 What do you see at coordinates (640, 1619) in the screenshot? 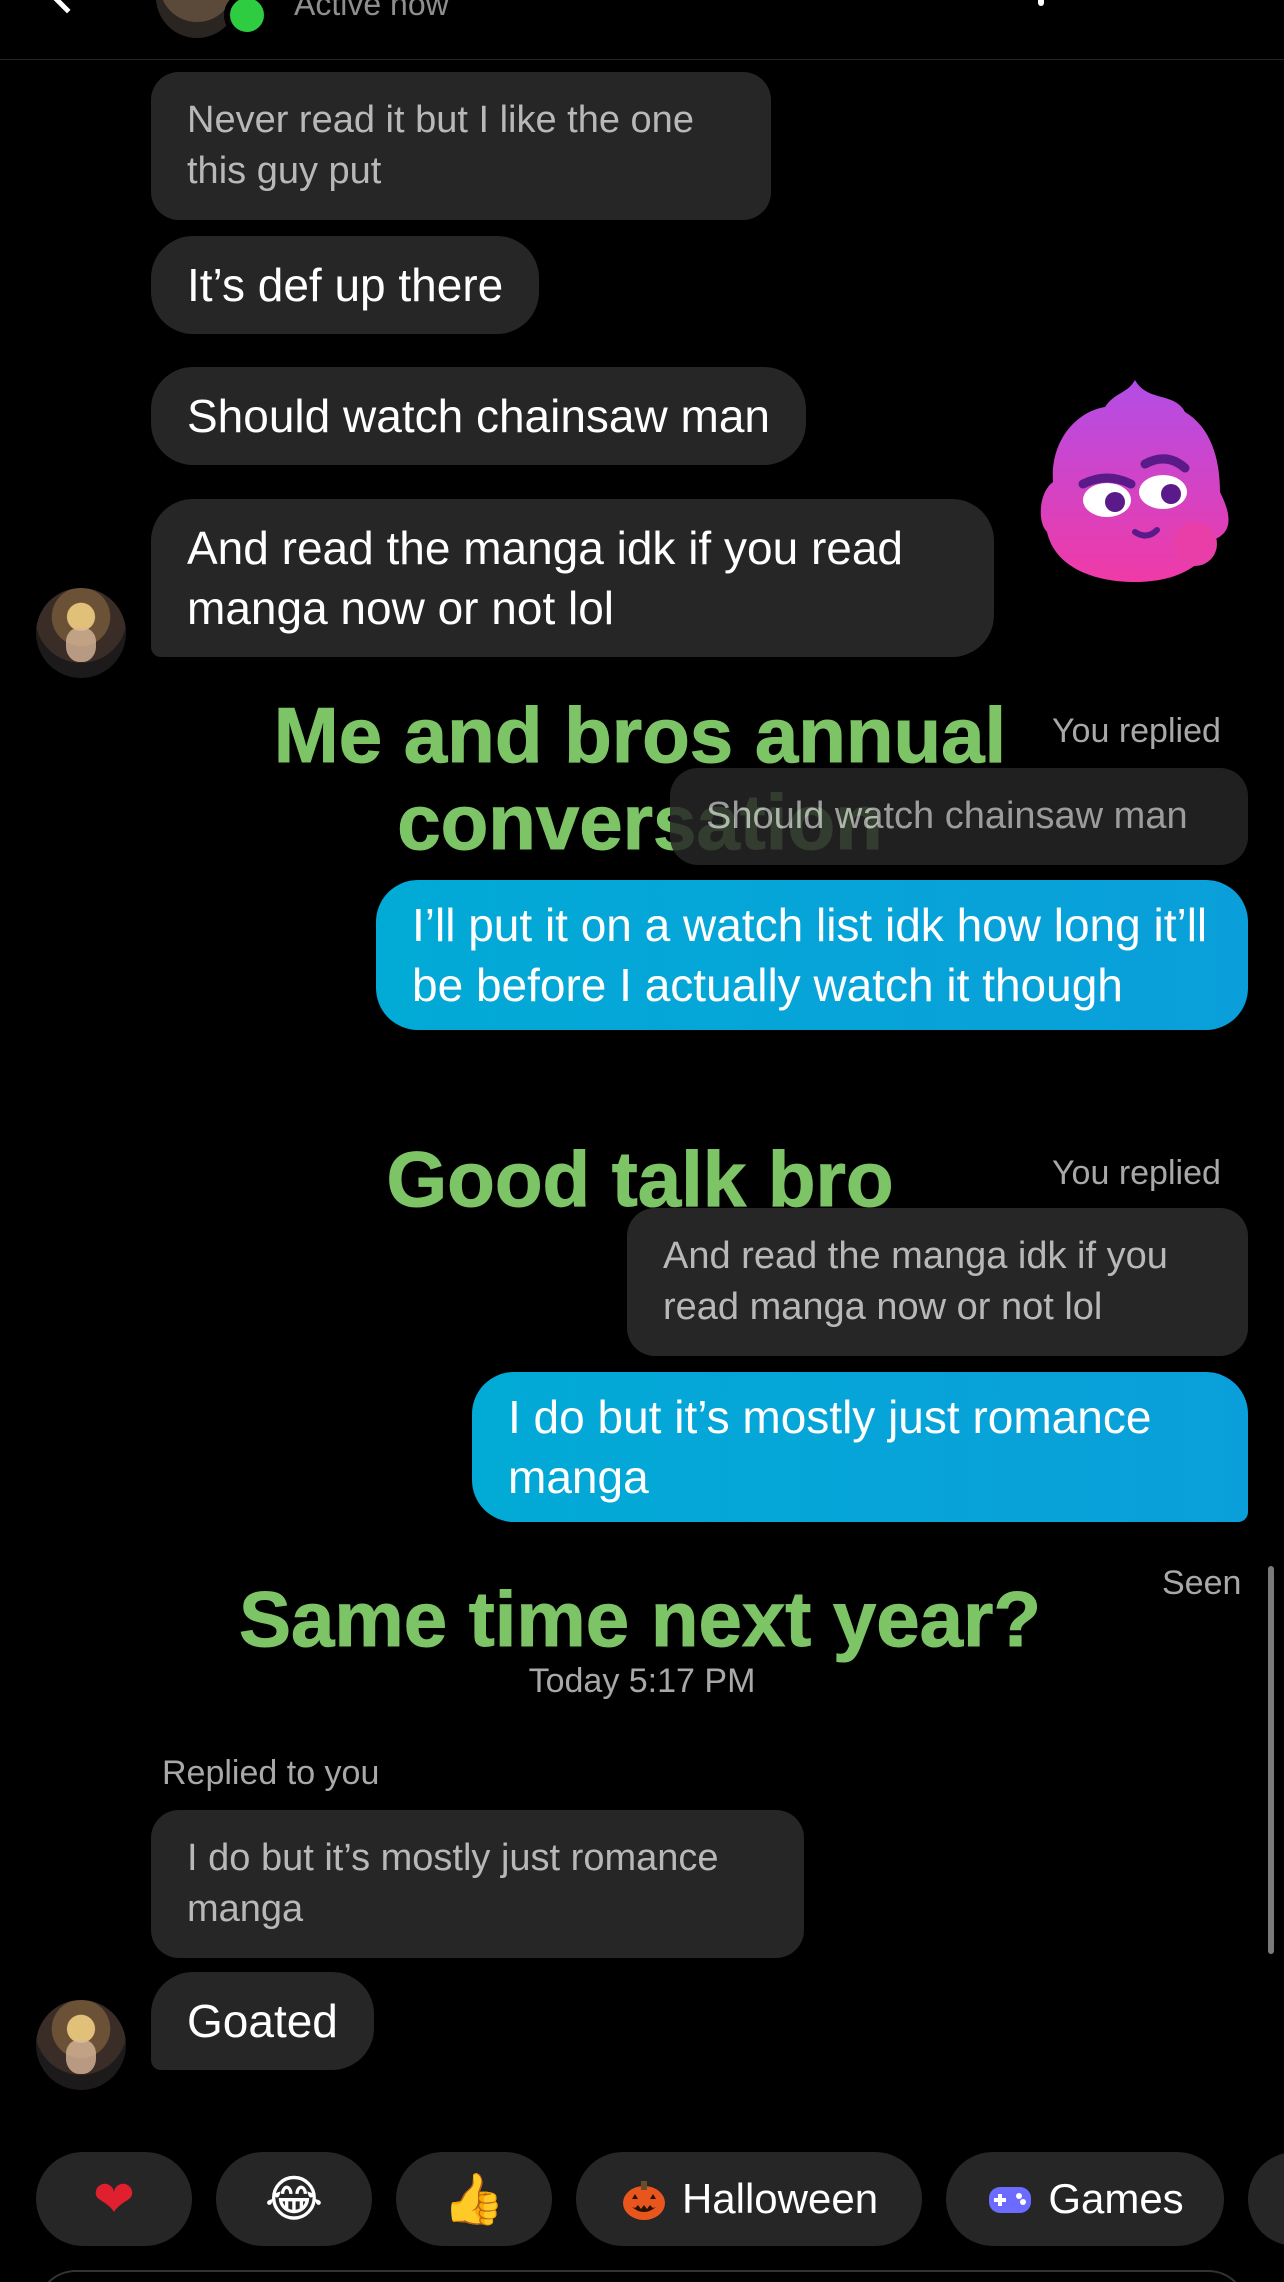
I see `caption-overlay: Same time next year?` at bounding box center [640, 1619].